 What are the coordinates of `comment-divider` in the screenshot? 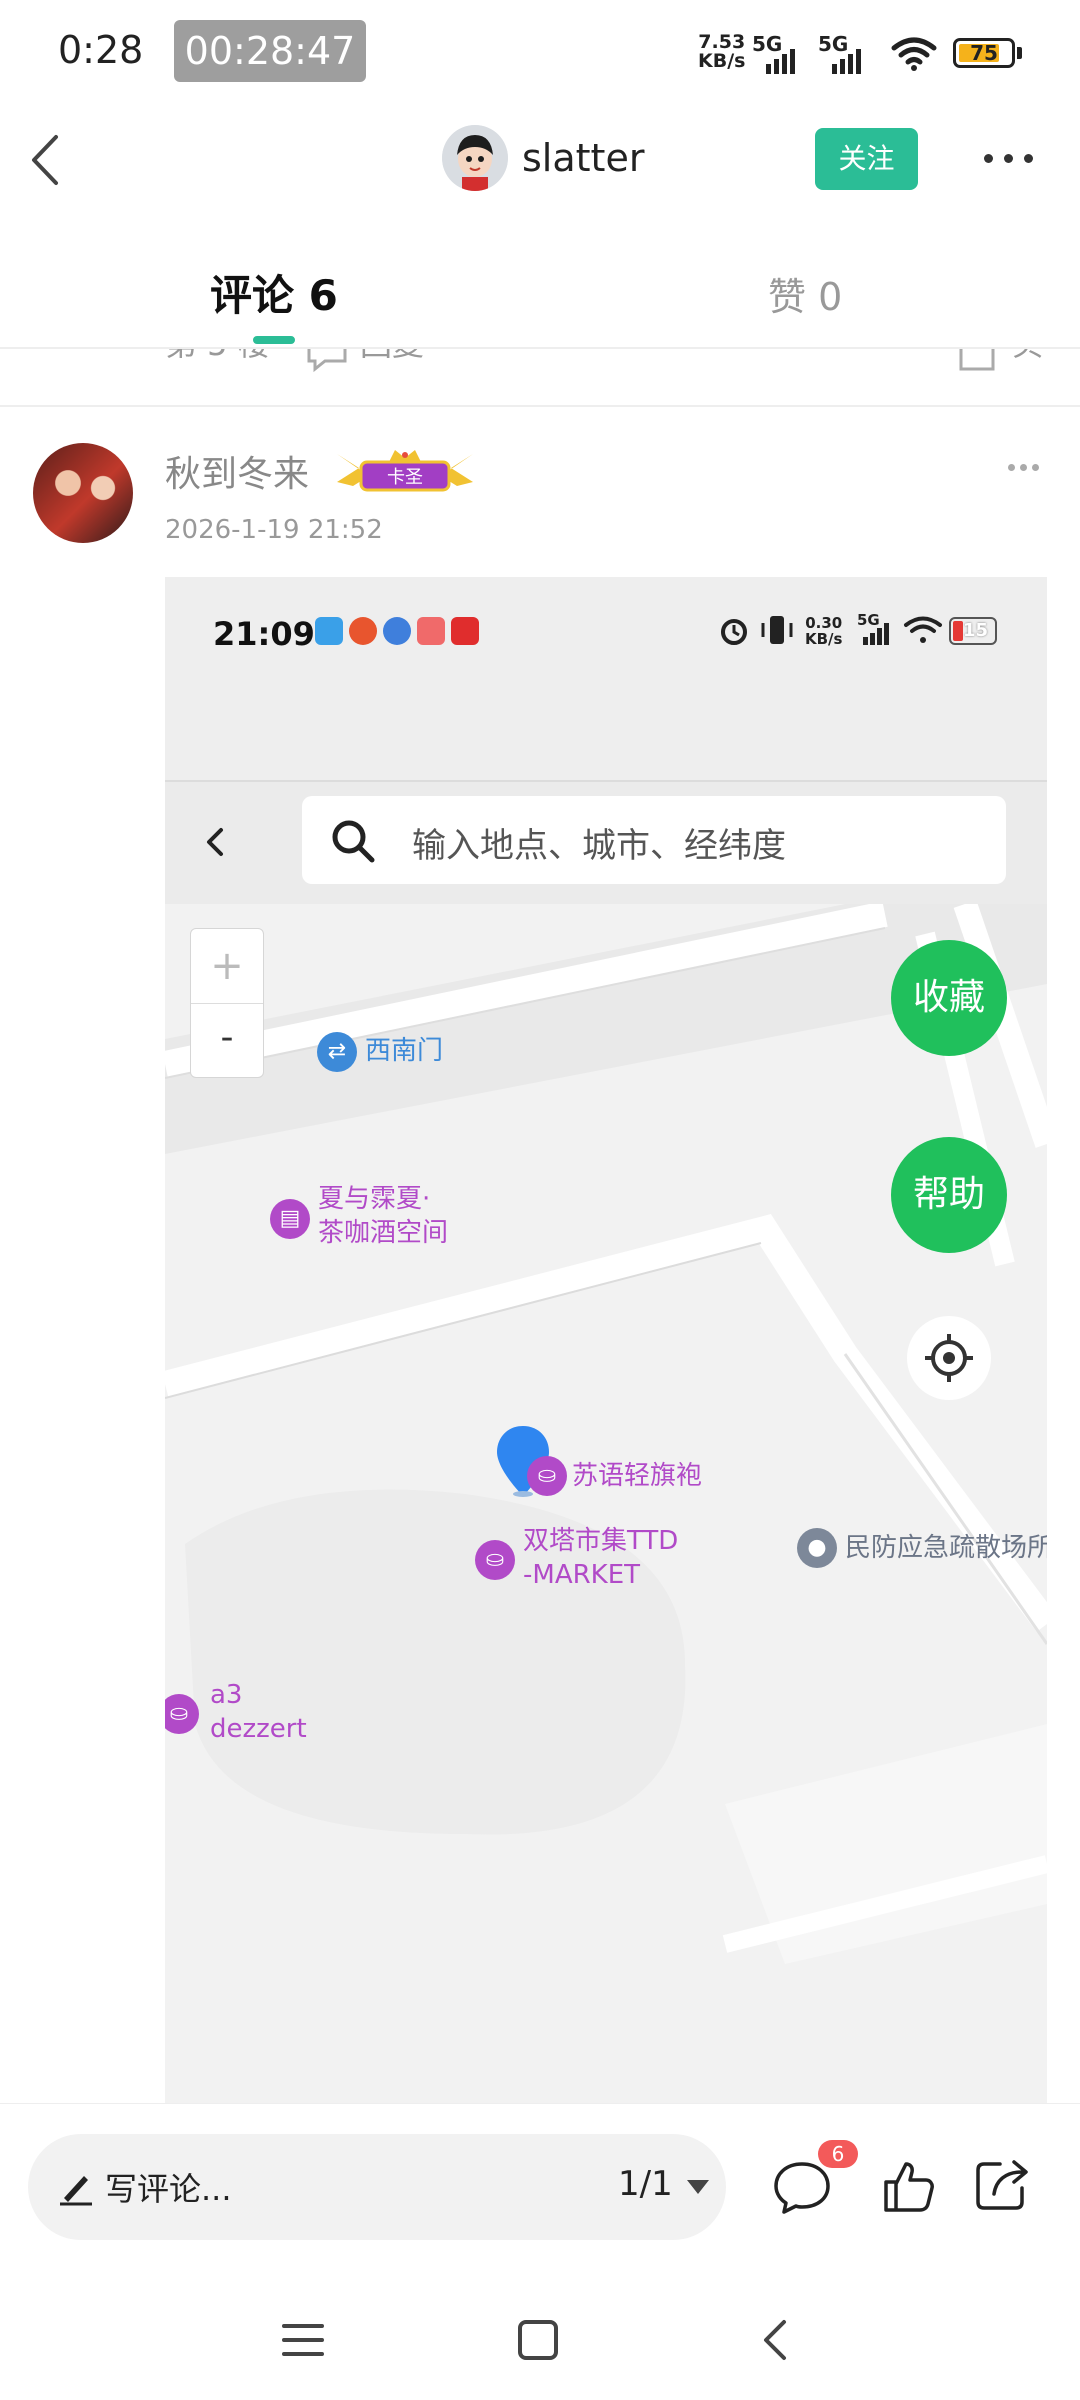 It's located at (540, 406).